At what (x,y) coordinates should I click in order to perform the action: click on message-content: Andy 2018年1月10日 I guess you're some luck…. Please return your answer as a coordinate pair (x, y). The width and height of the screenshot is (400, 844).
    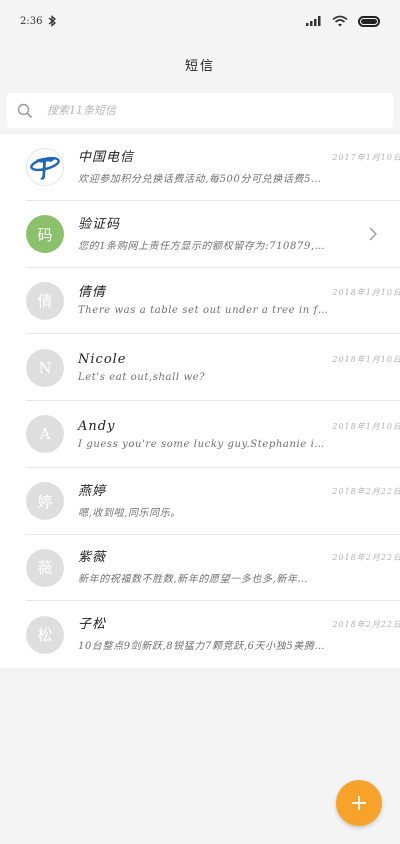
    Looking at the image, I should click on (239, 434).